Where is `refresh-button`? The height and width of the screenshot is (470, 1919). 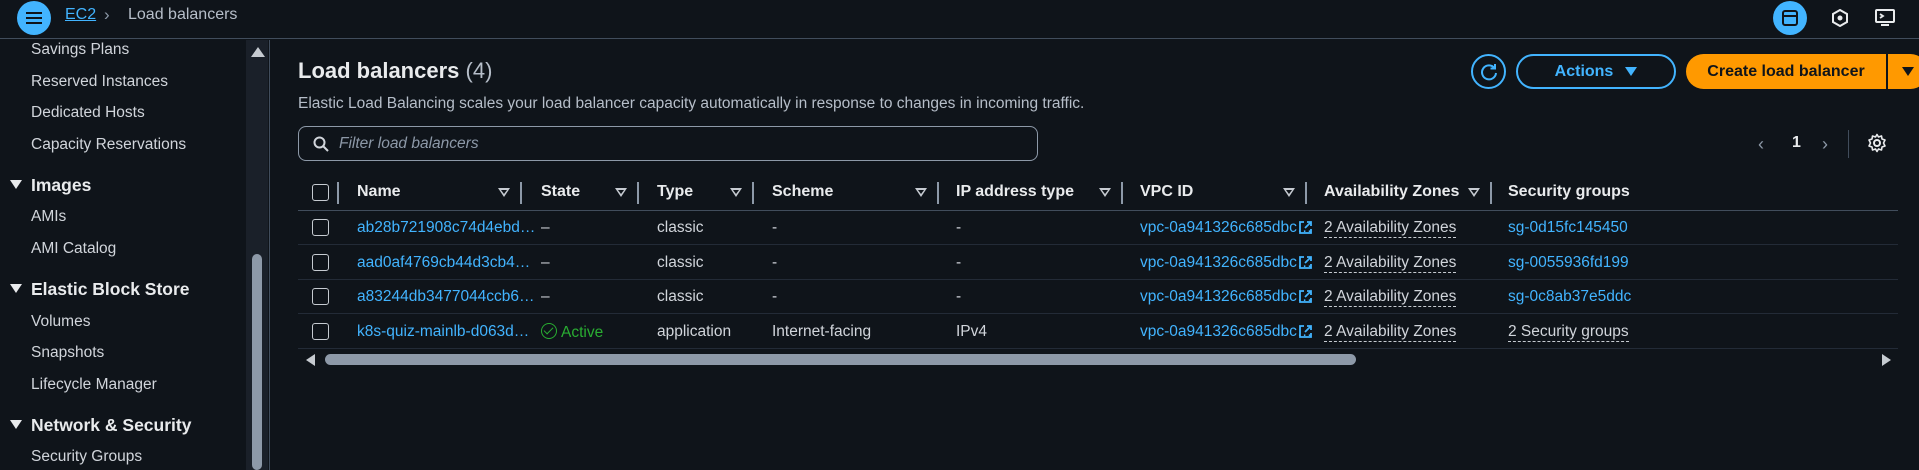 refresh-button is located at coordinates (1488, 71).